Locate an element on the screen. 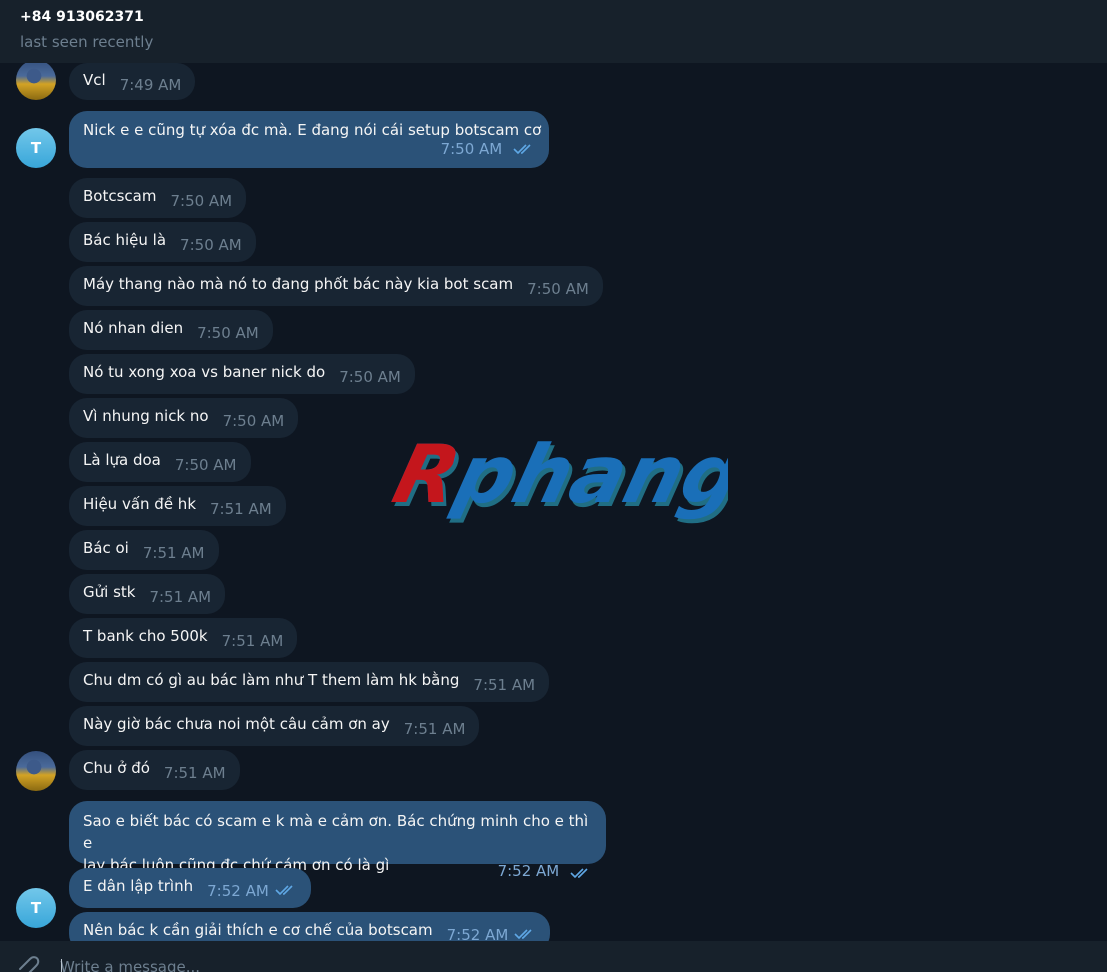  message-text: T bank cho 500k is located at coordinates (145, 636).